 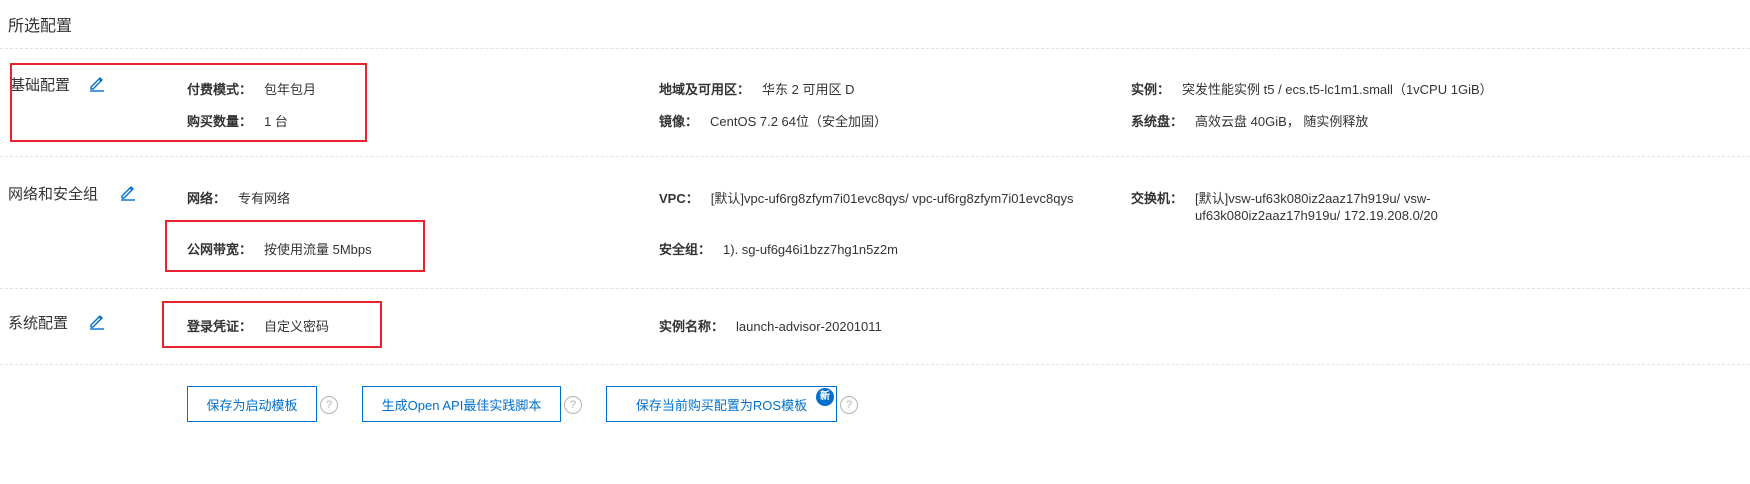 What do you see at coordinates (809, 326) in the screenshot?
I see `field-value: launch-advisor-20201011` at bounding box center [809, 326].